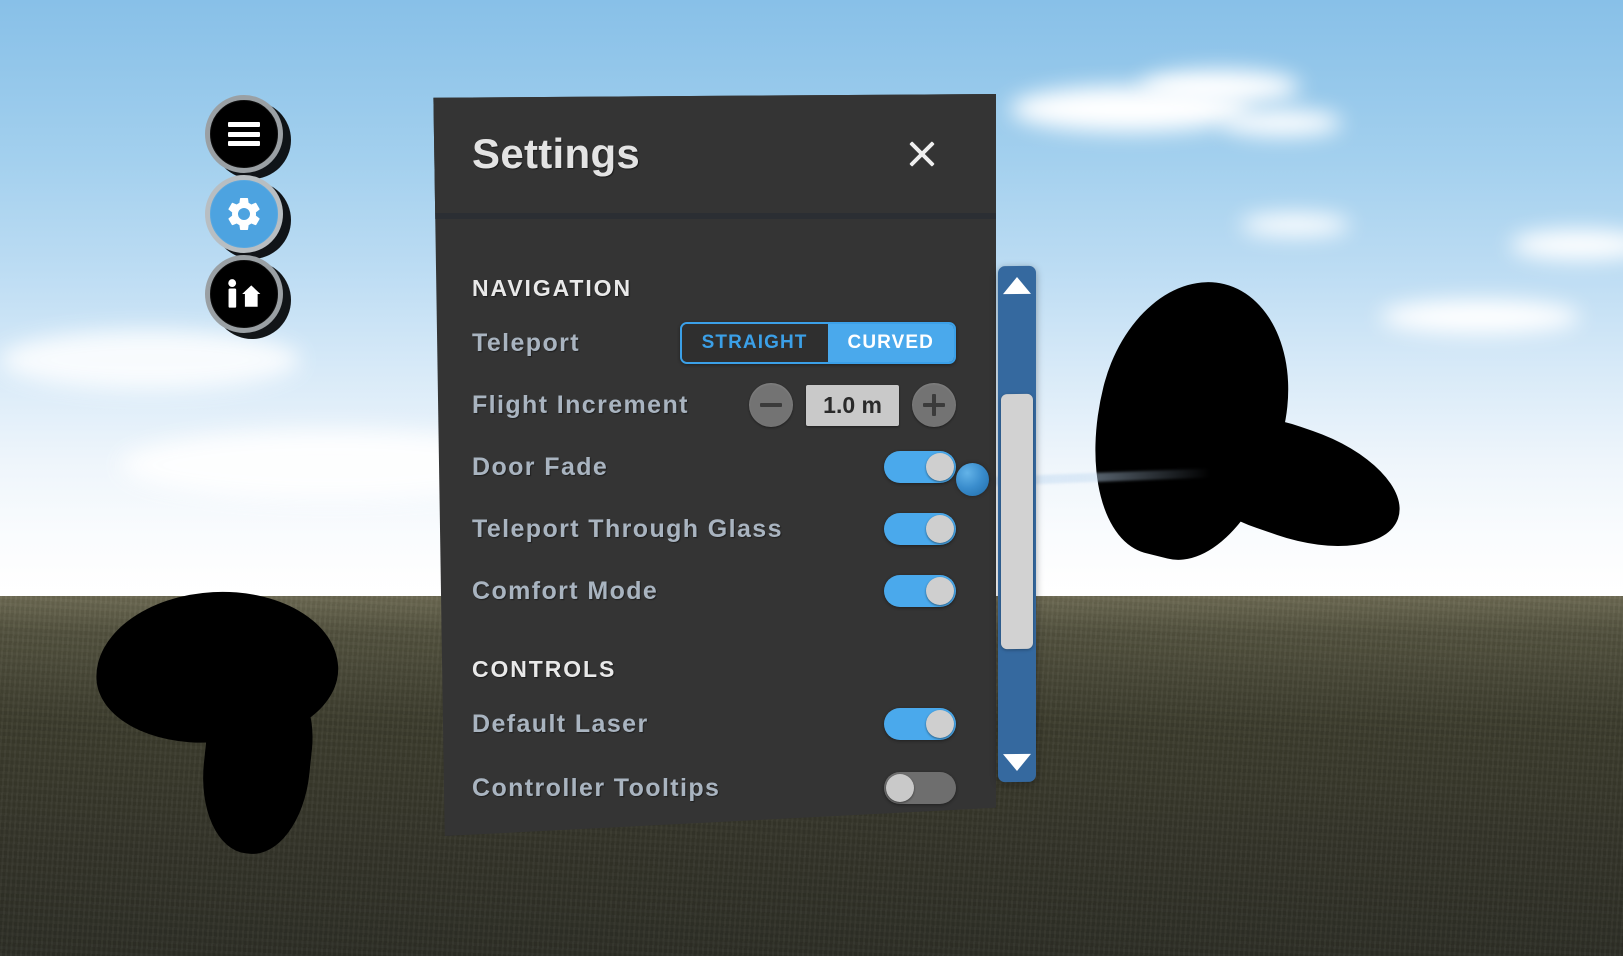 The height and width of the screenshot is (956, 1623). I want to click on menu-button, so click(248, 137).